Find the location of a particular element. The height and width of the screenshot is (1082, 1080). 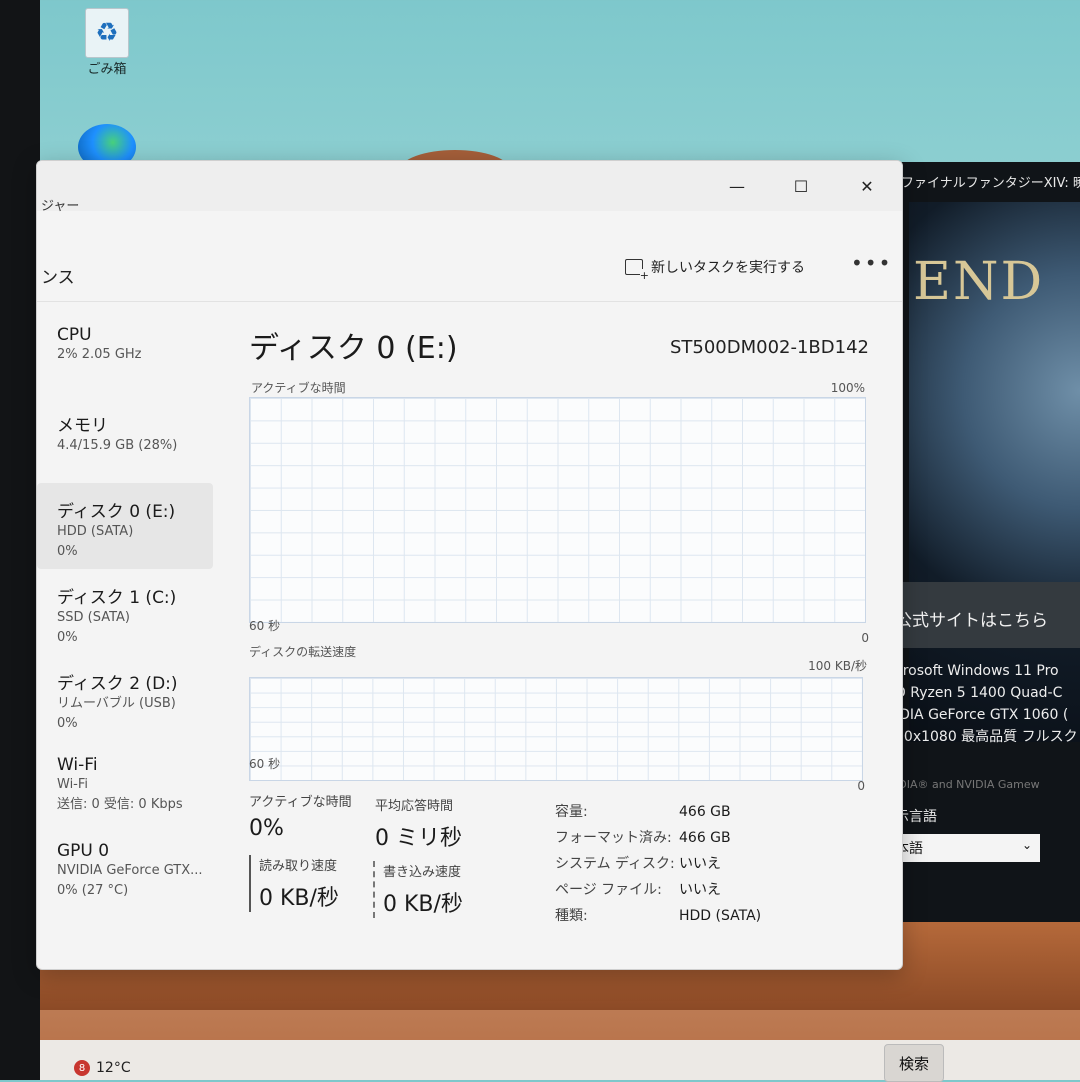

disk-model: ST500DM002-1BD142 is located at coordinates (769, 347).